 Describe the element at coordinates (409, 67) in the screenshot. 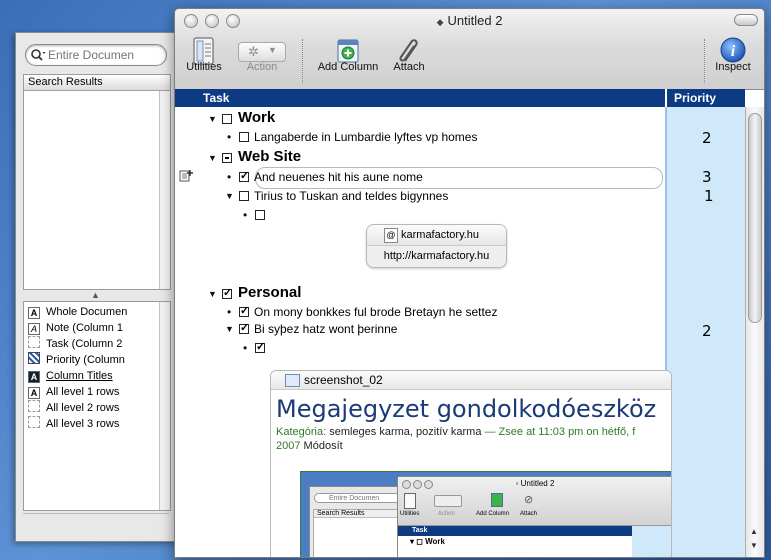

I see `attach-label: Attach` at that location.